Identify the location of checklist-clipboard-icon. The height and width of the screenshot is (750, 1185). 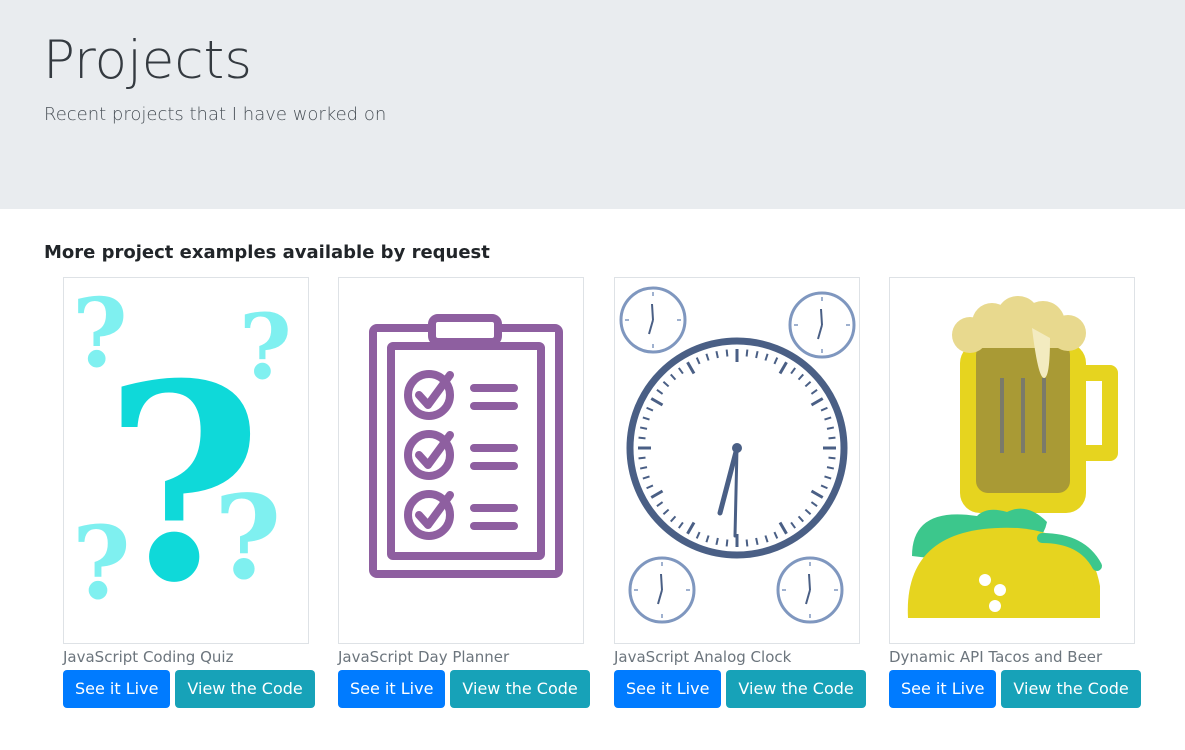
(466, 446).